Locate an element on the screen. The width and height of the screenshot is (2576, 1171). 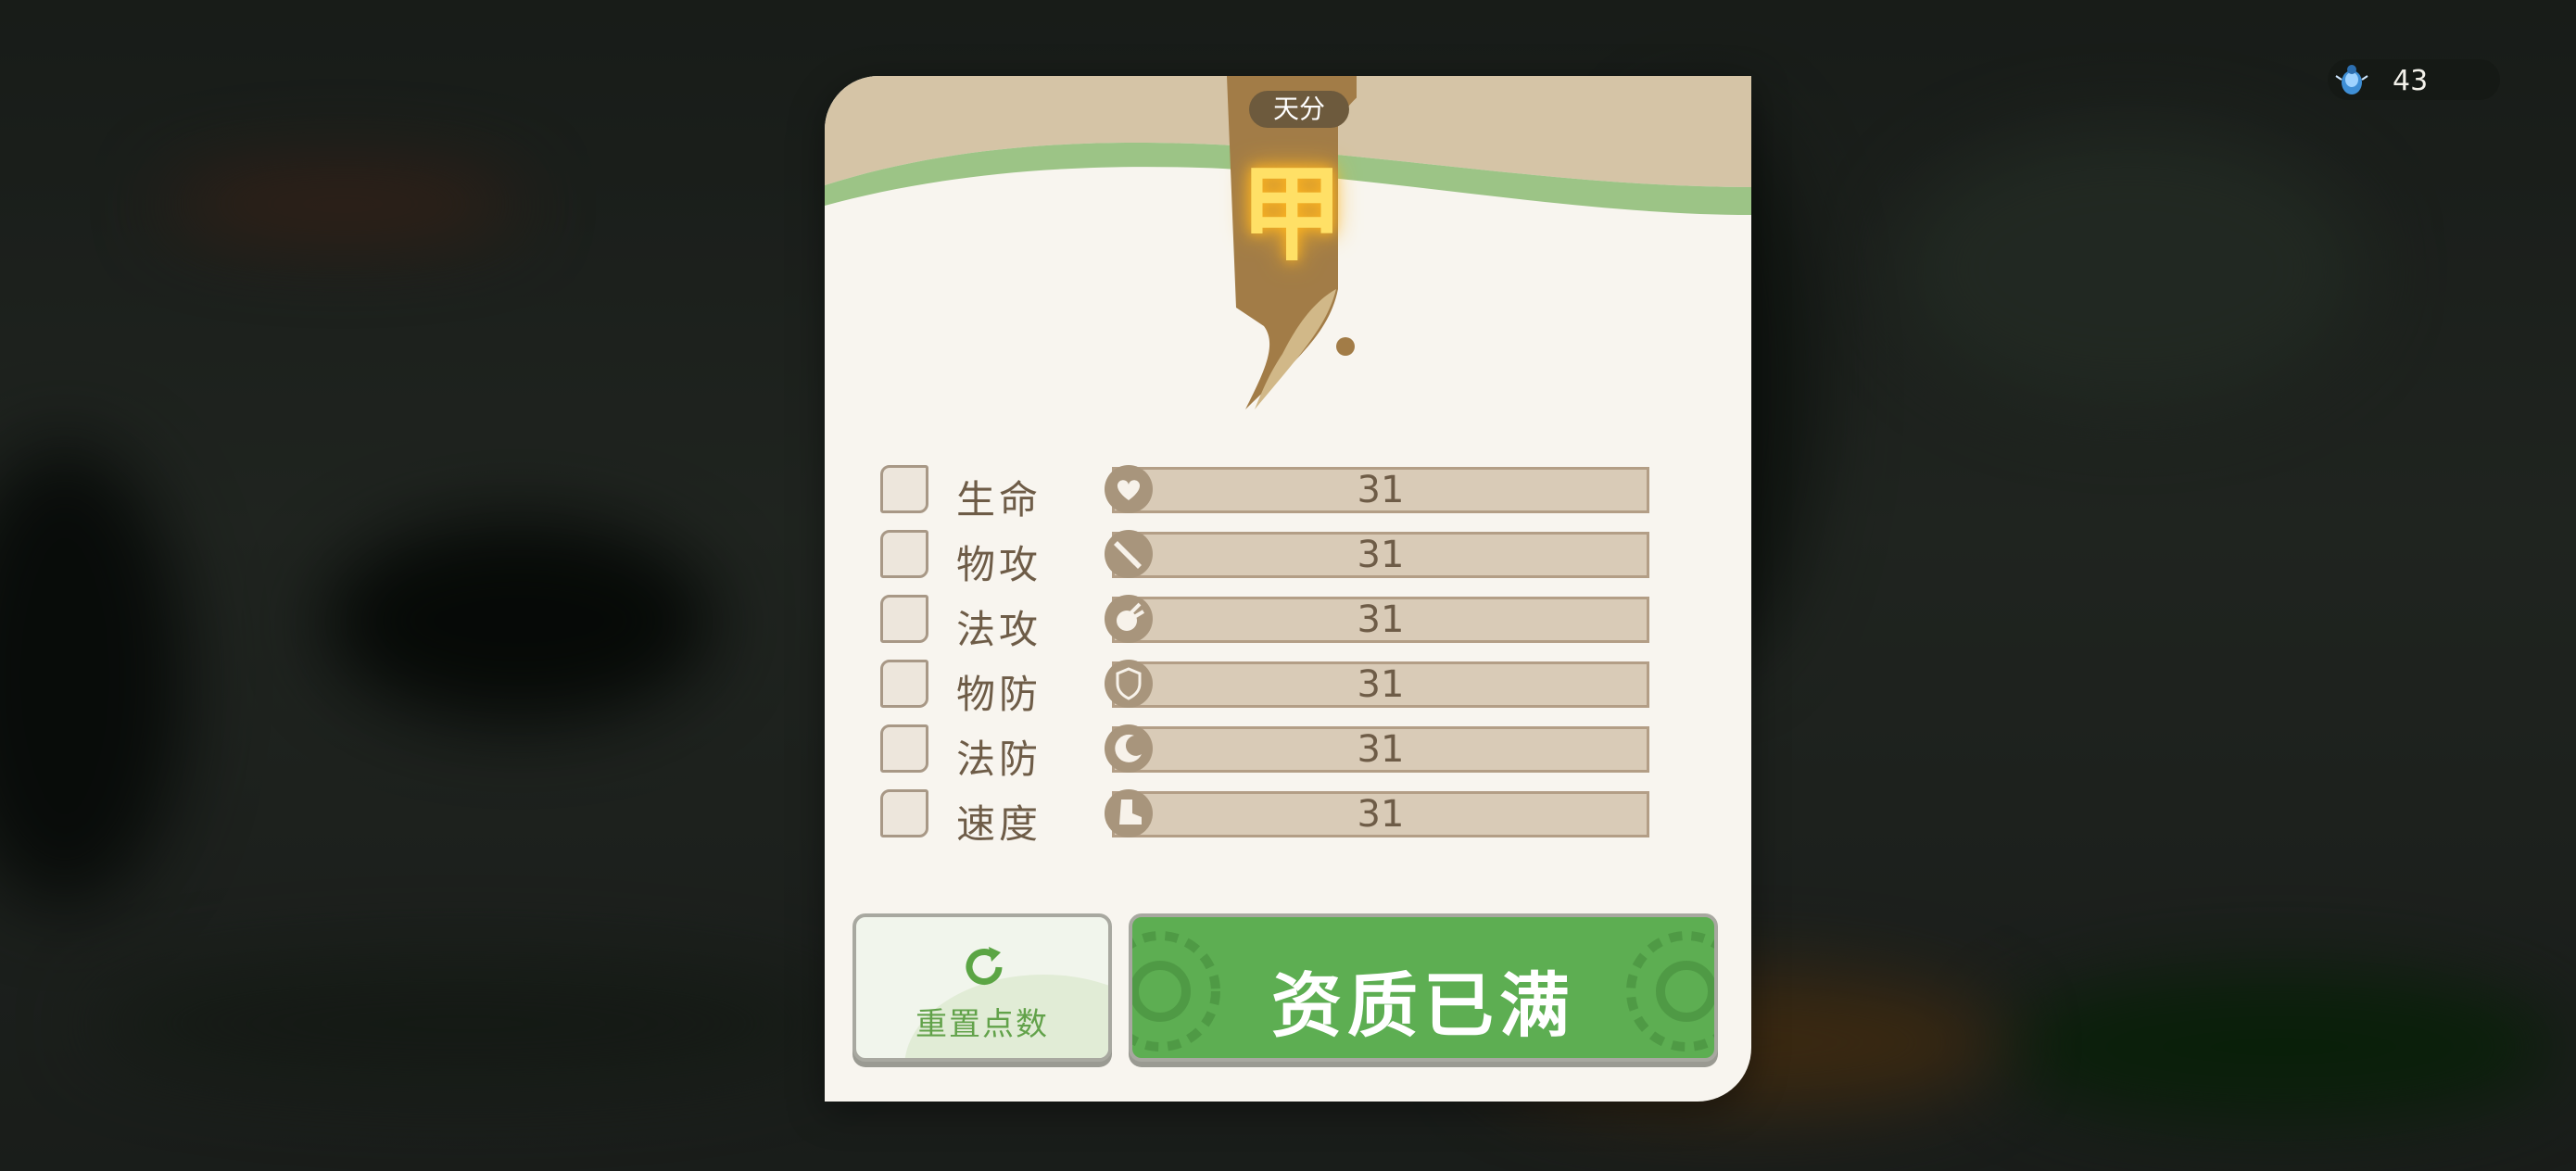
stat-label: 物防 is located at coordinates (999, 695).